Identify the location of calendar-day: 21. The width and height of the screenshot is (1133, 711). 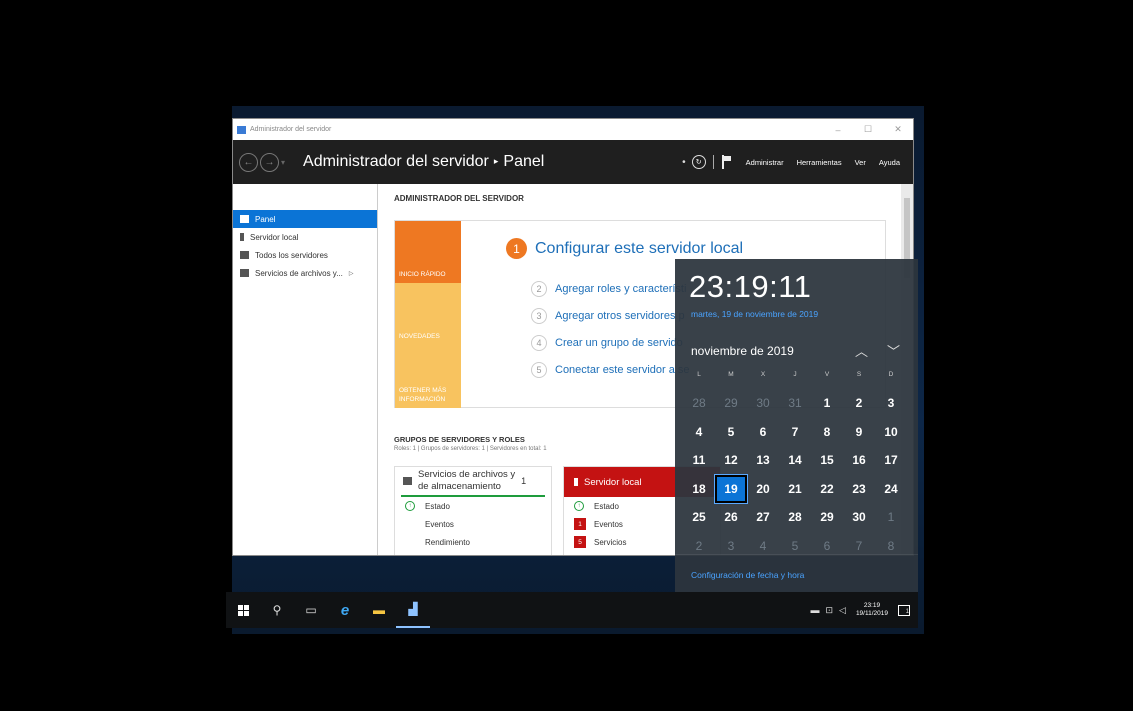
(795, 489).